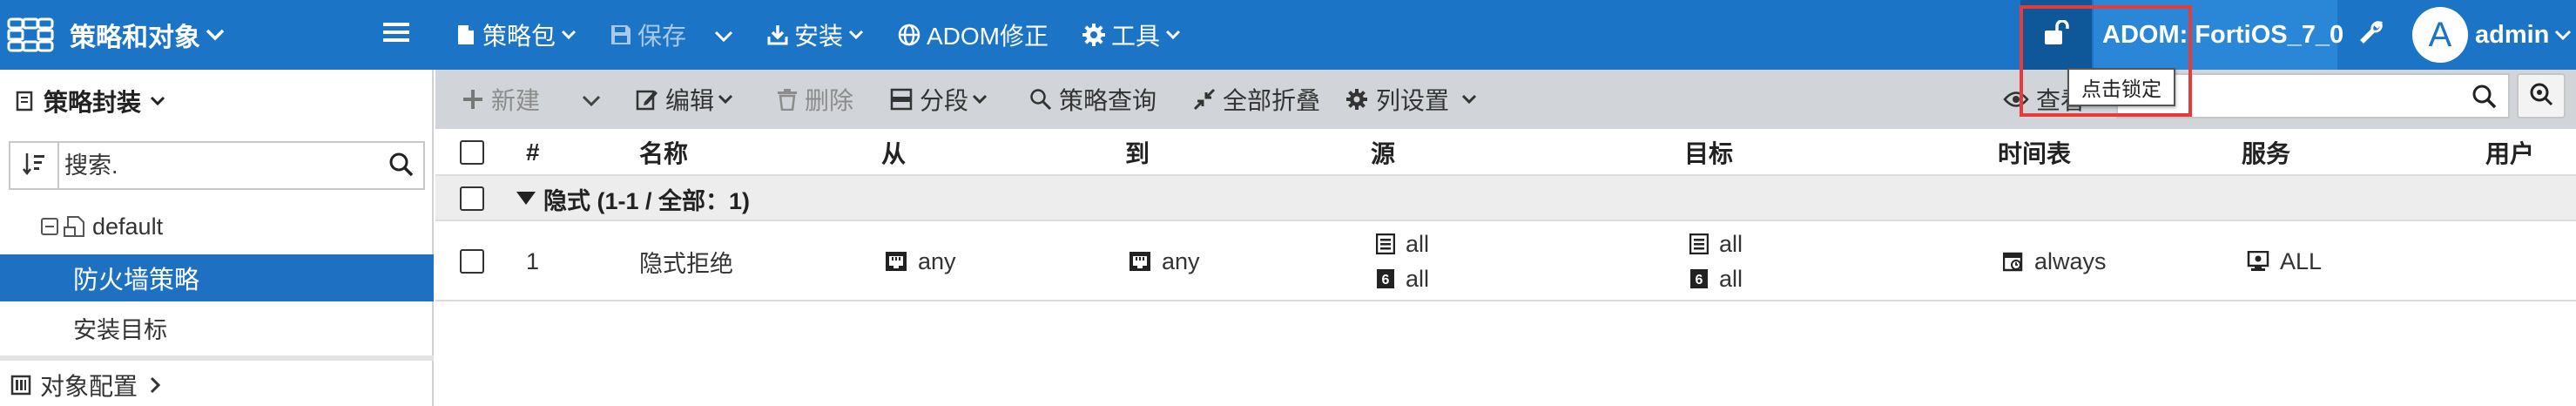  I want to click on settings-wrench-button, so click(2371, 35).